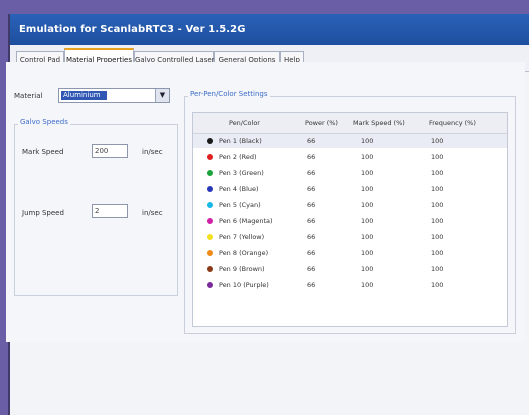  Describe the element at coordinates (114, 95) in the screenshot. I see `material-select: Aluminium ▼` at that location.